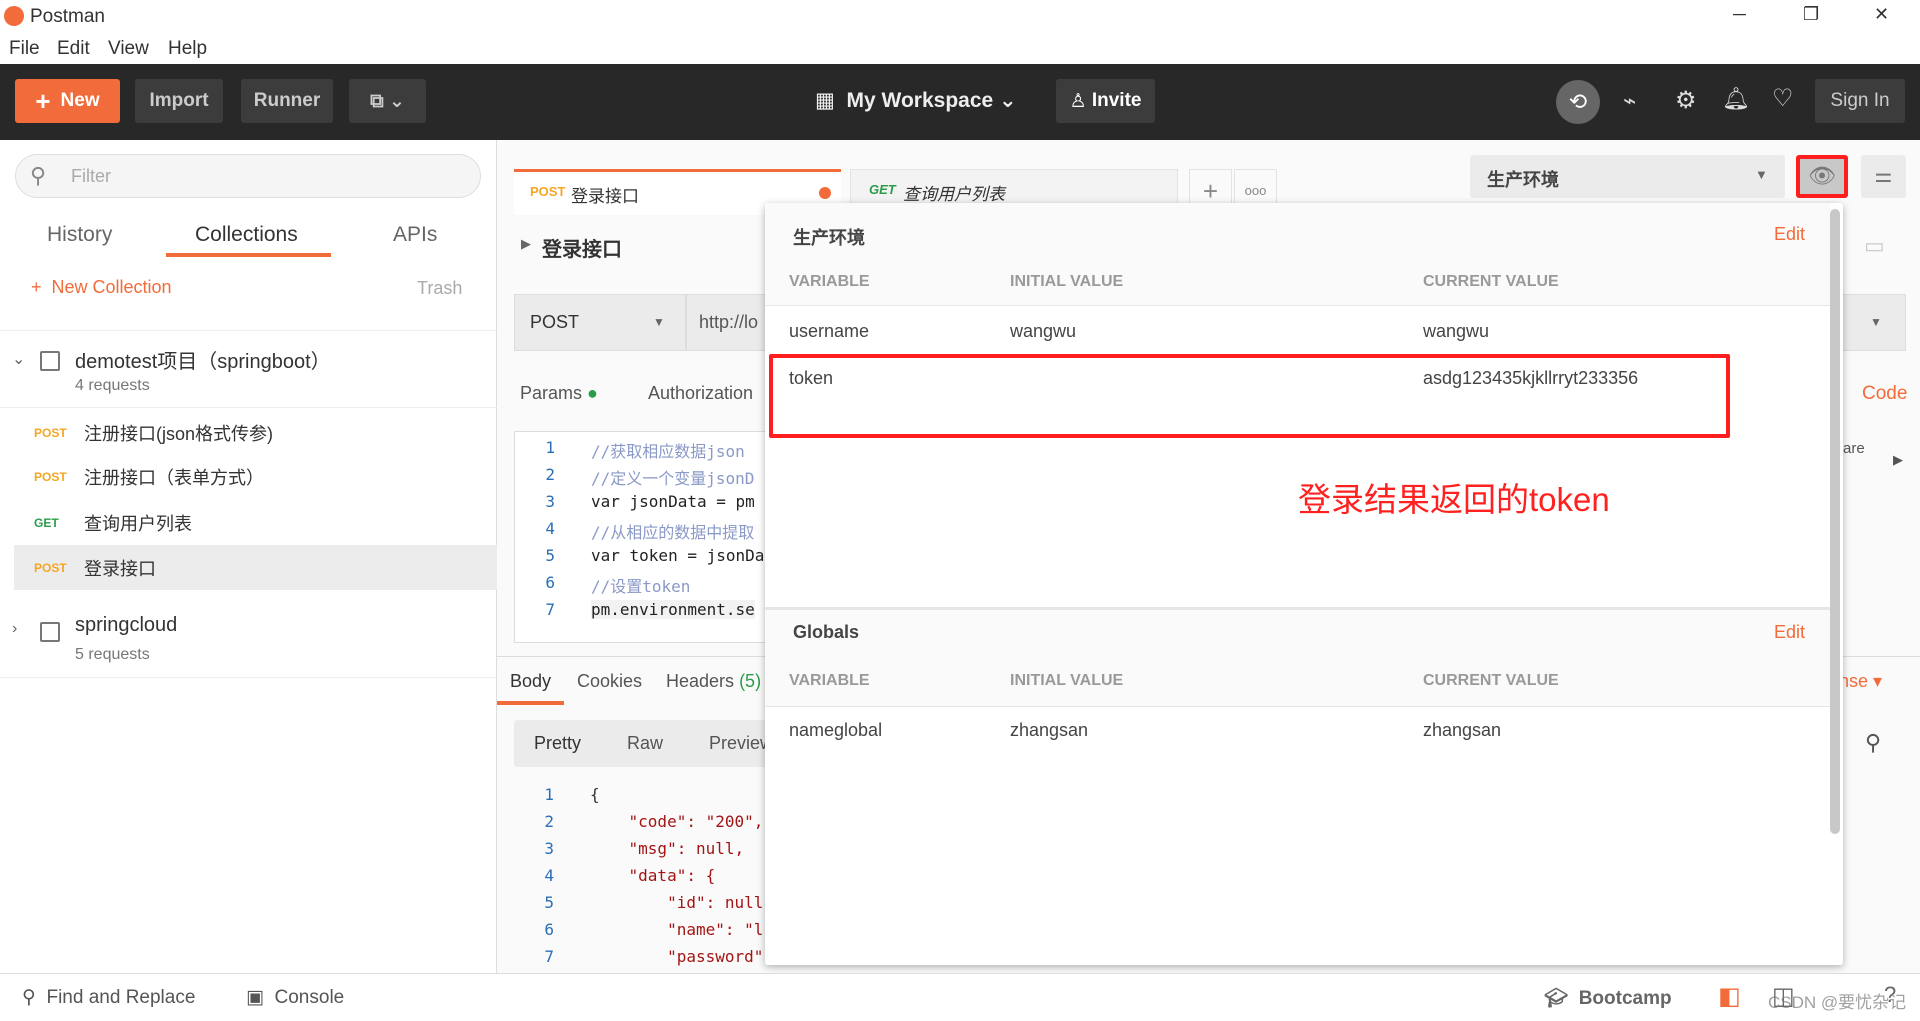 This screenshot has width=1920, height=1021. What do you see at coordinates (67, 16) in the screenshot?
I see `window-title: Postman` at bounding box center [67, 16].